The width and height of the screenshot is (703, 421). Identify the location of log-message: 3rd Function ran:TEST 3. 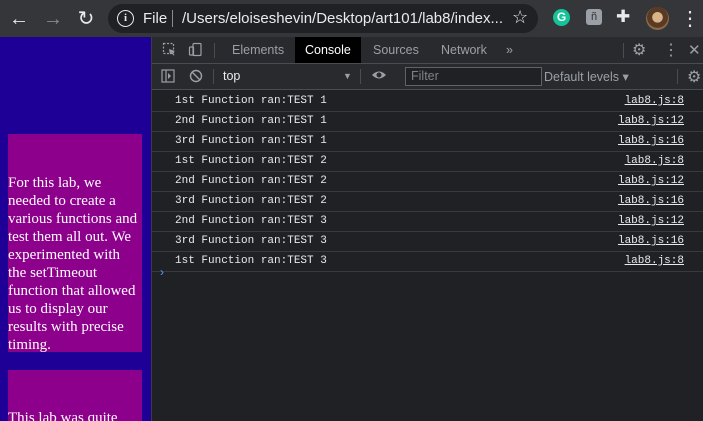
(251, 241).